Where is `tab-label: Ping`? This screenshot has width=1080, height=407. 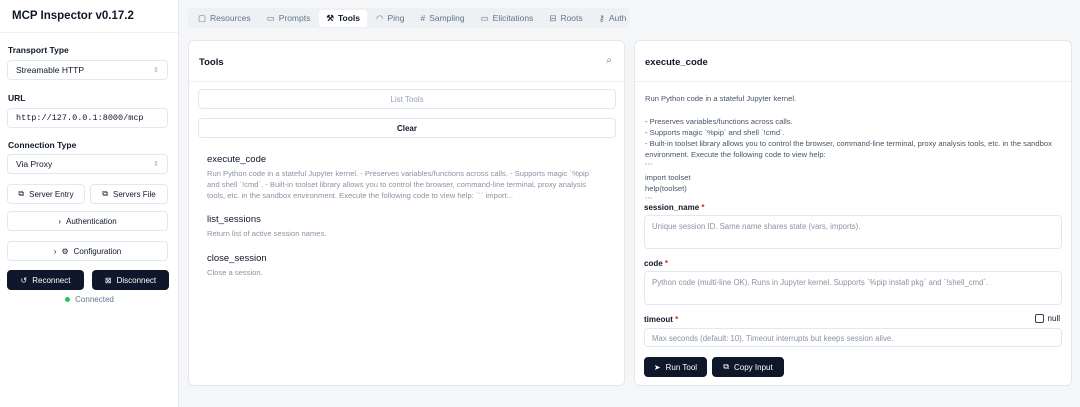 tab-label: Ping is located at coordinates (396, 18).